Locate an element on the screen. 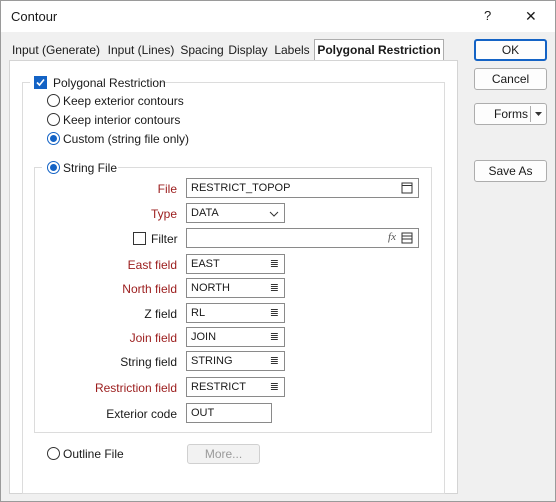 The width and height of the screenshot is (556, 502). window-title: Contour is located at coordinates (34, 16).